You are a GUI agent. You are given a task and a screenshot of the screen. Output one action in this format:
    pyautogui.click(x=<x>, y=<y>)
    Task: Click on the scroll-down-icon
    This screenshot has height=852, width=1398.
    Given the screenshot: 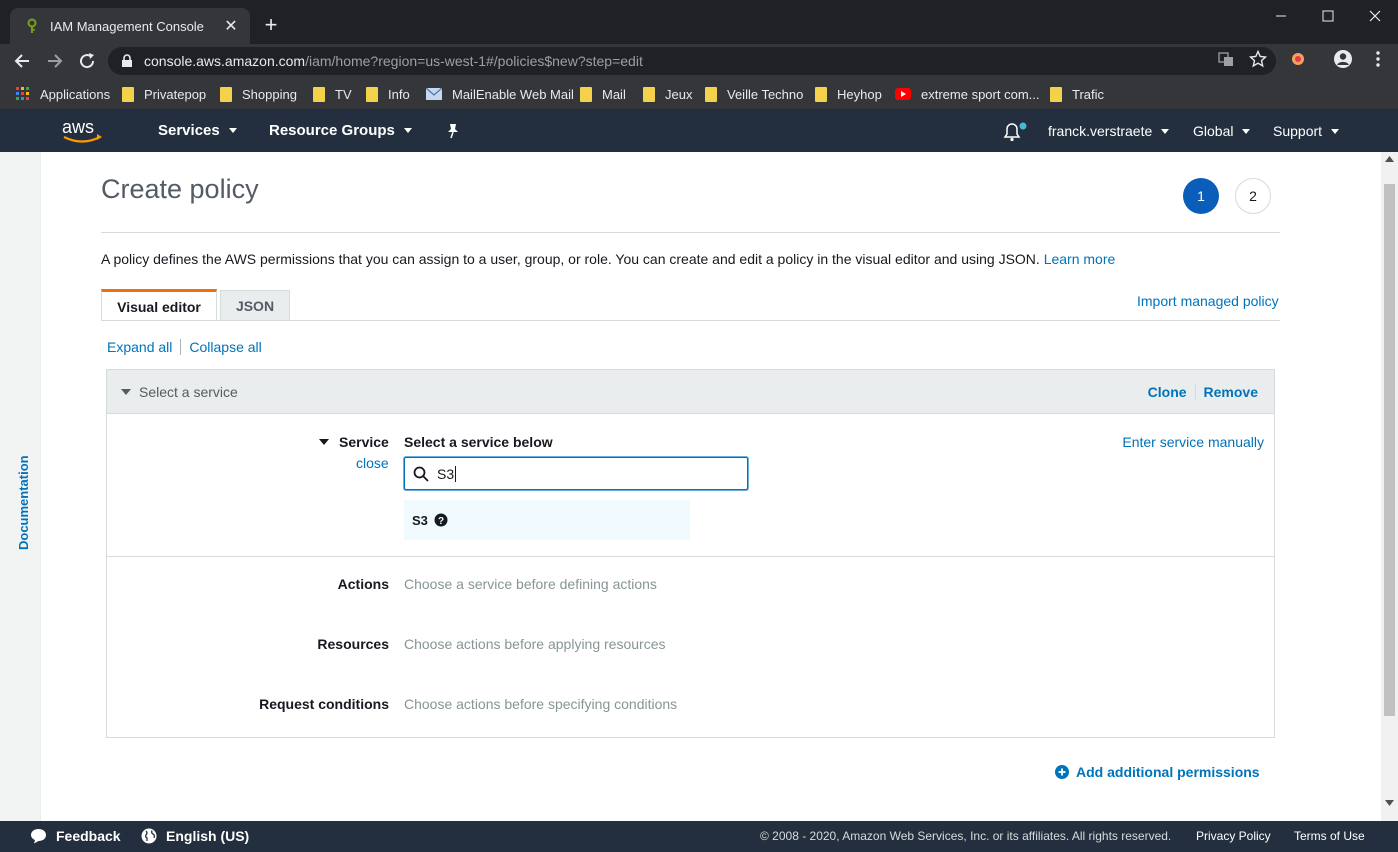 What is the action you would take?
    pyautogui.click(x=1389, y=803)
    